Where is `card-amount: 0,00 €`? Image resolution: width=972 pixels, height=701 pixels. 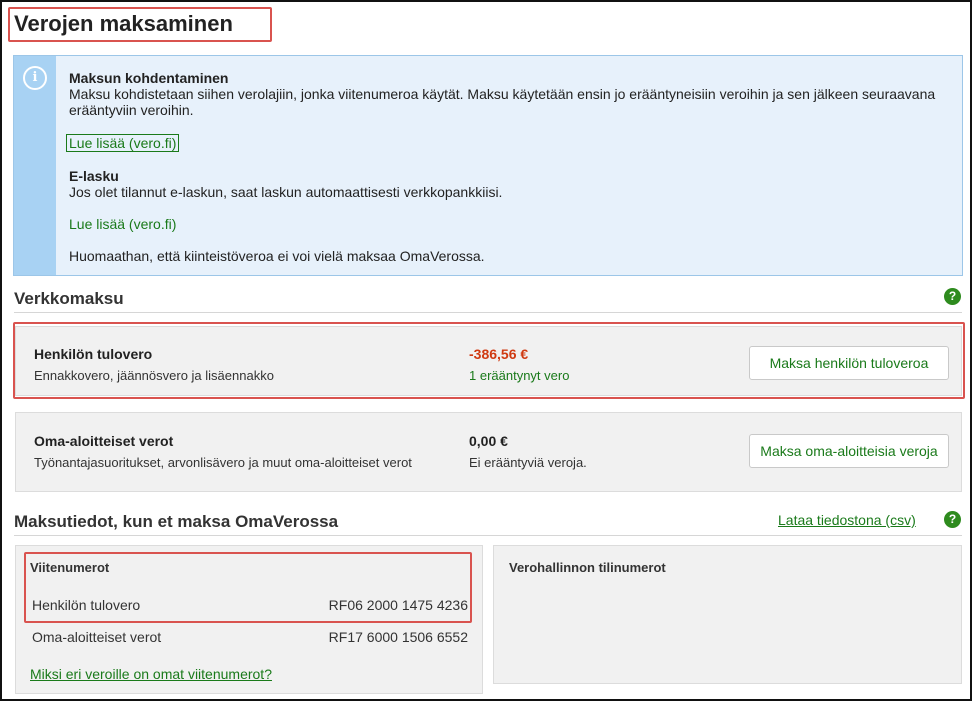 card-amount: 0,00 € is located at coordinates (488, 441).